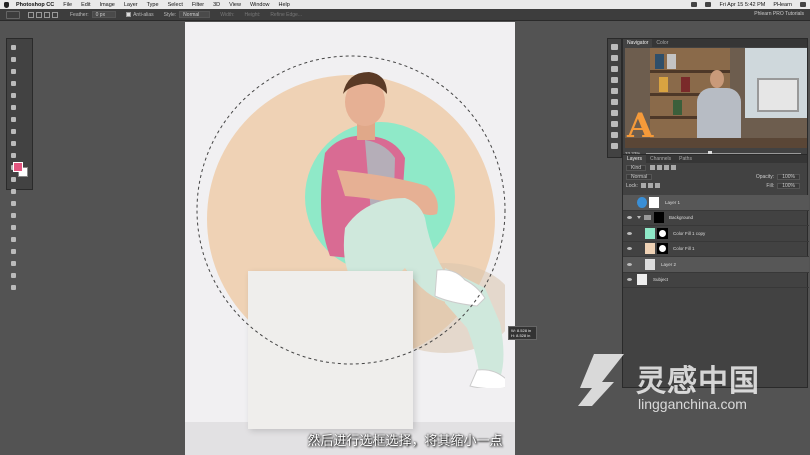 The width and height of the screenshot is (810, 455). What do you see at coordinates (13, 276) in the screenshot?
I see `zoom-tool-icon` at bounding box center [13, 276].